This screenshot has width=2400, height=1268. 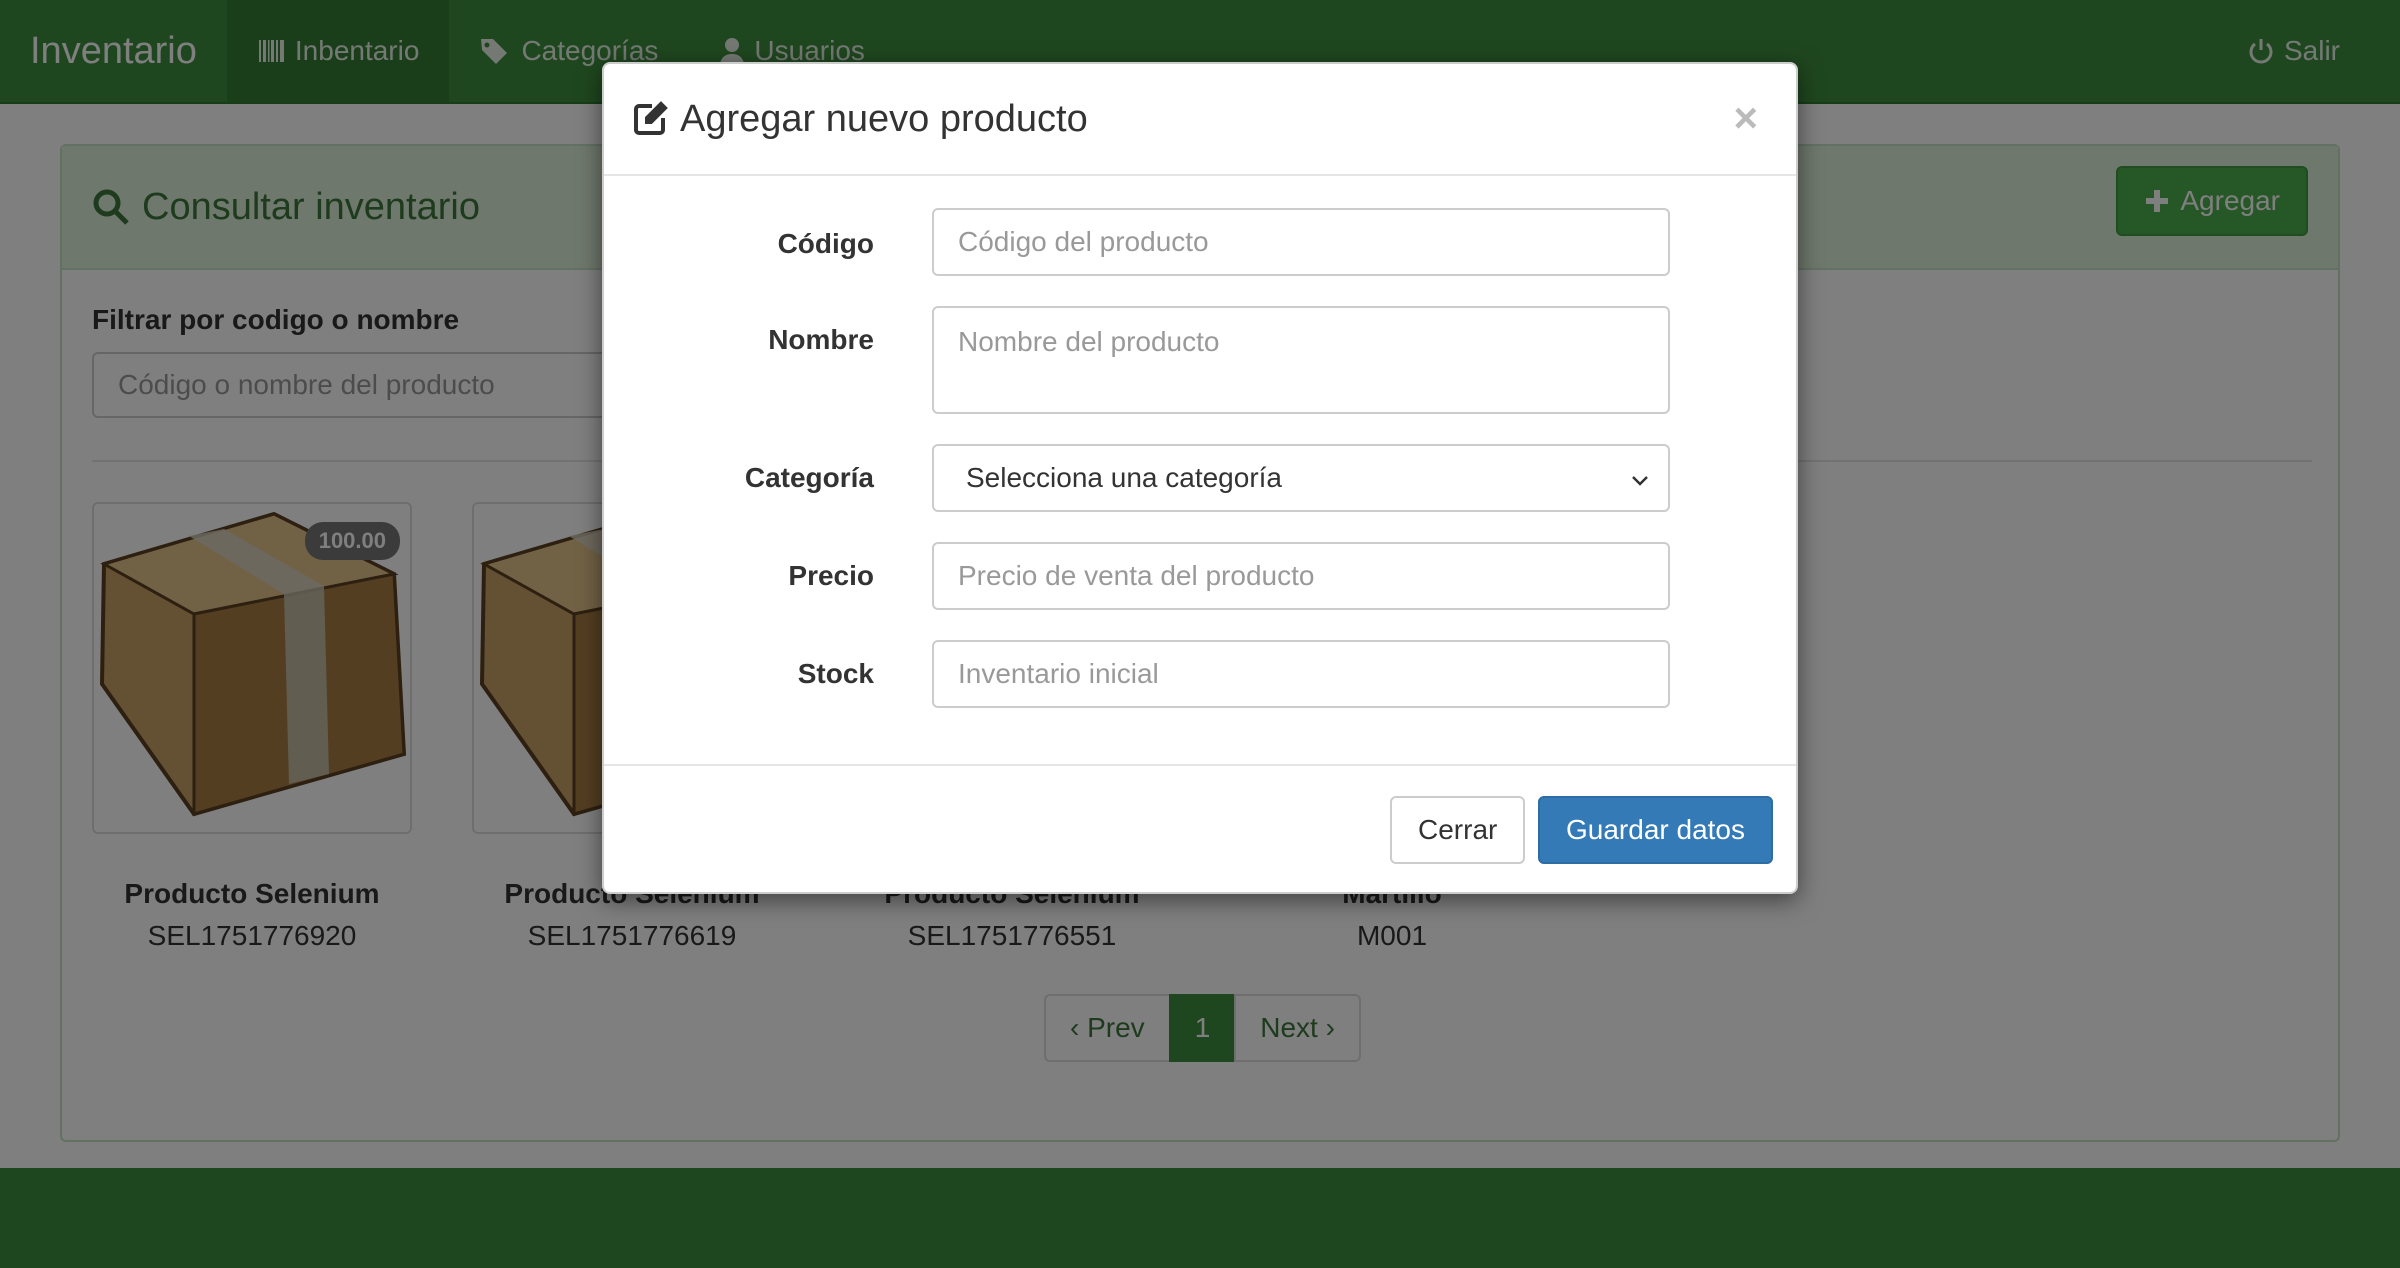 What do you see at coordinates (1745, 118) in the screenshot?
I see `close-icon: ×` at bounding box center [1745, 118].